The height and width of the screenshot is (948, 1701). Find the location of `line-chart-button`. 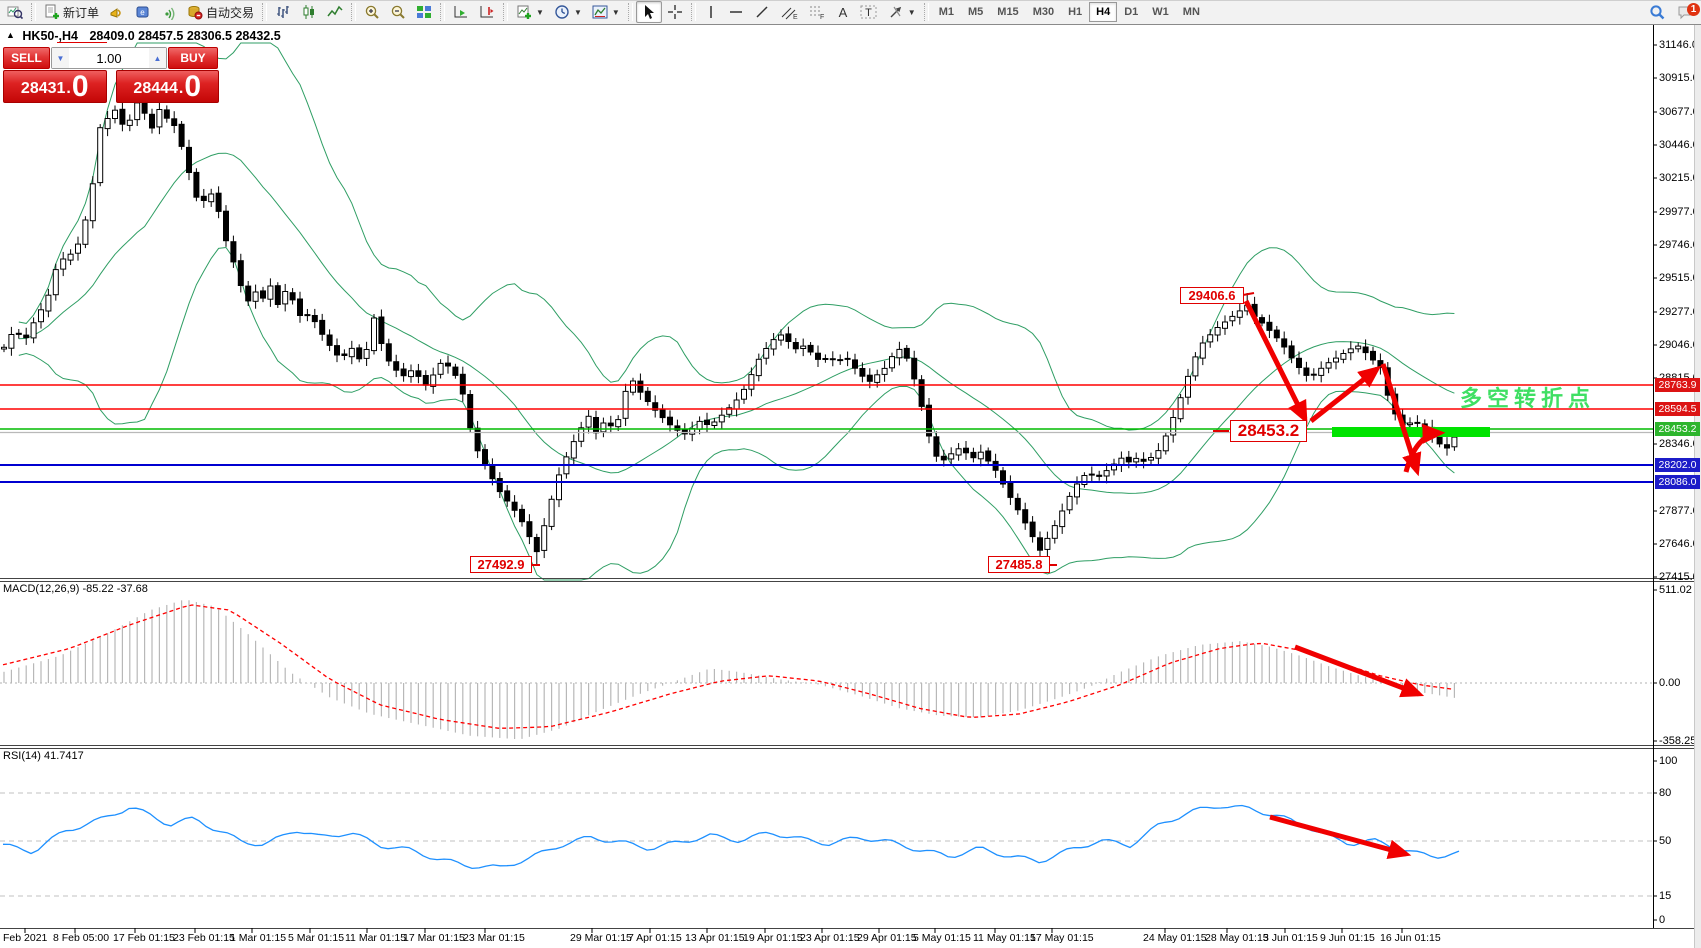

line-chart-button is located at coordinates (335, 12).